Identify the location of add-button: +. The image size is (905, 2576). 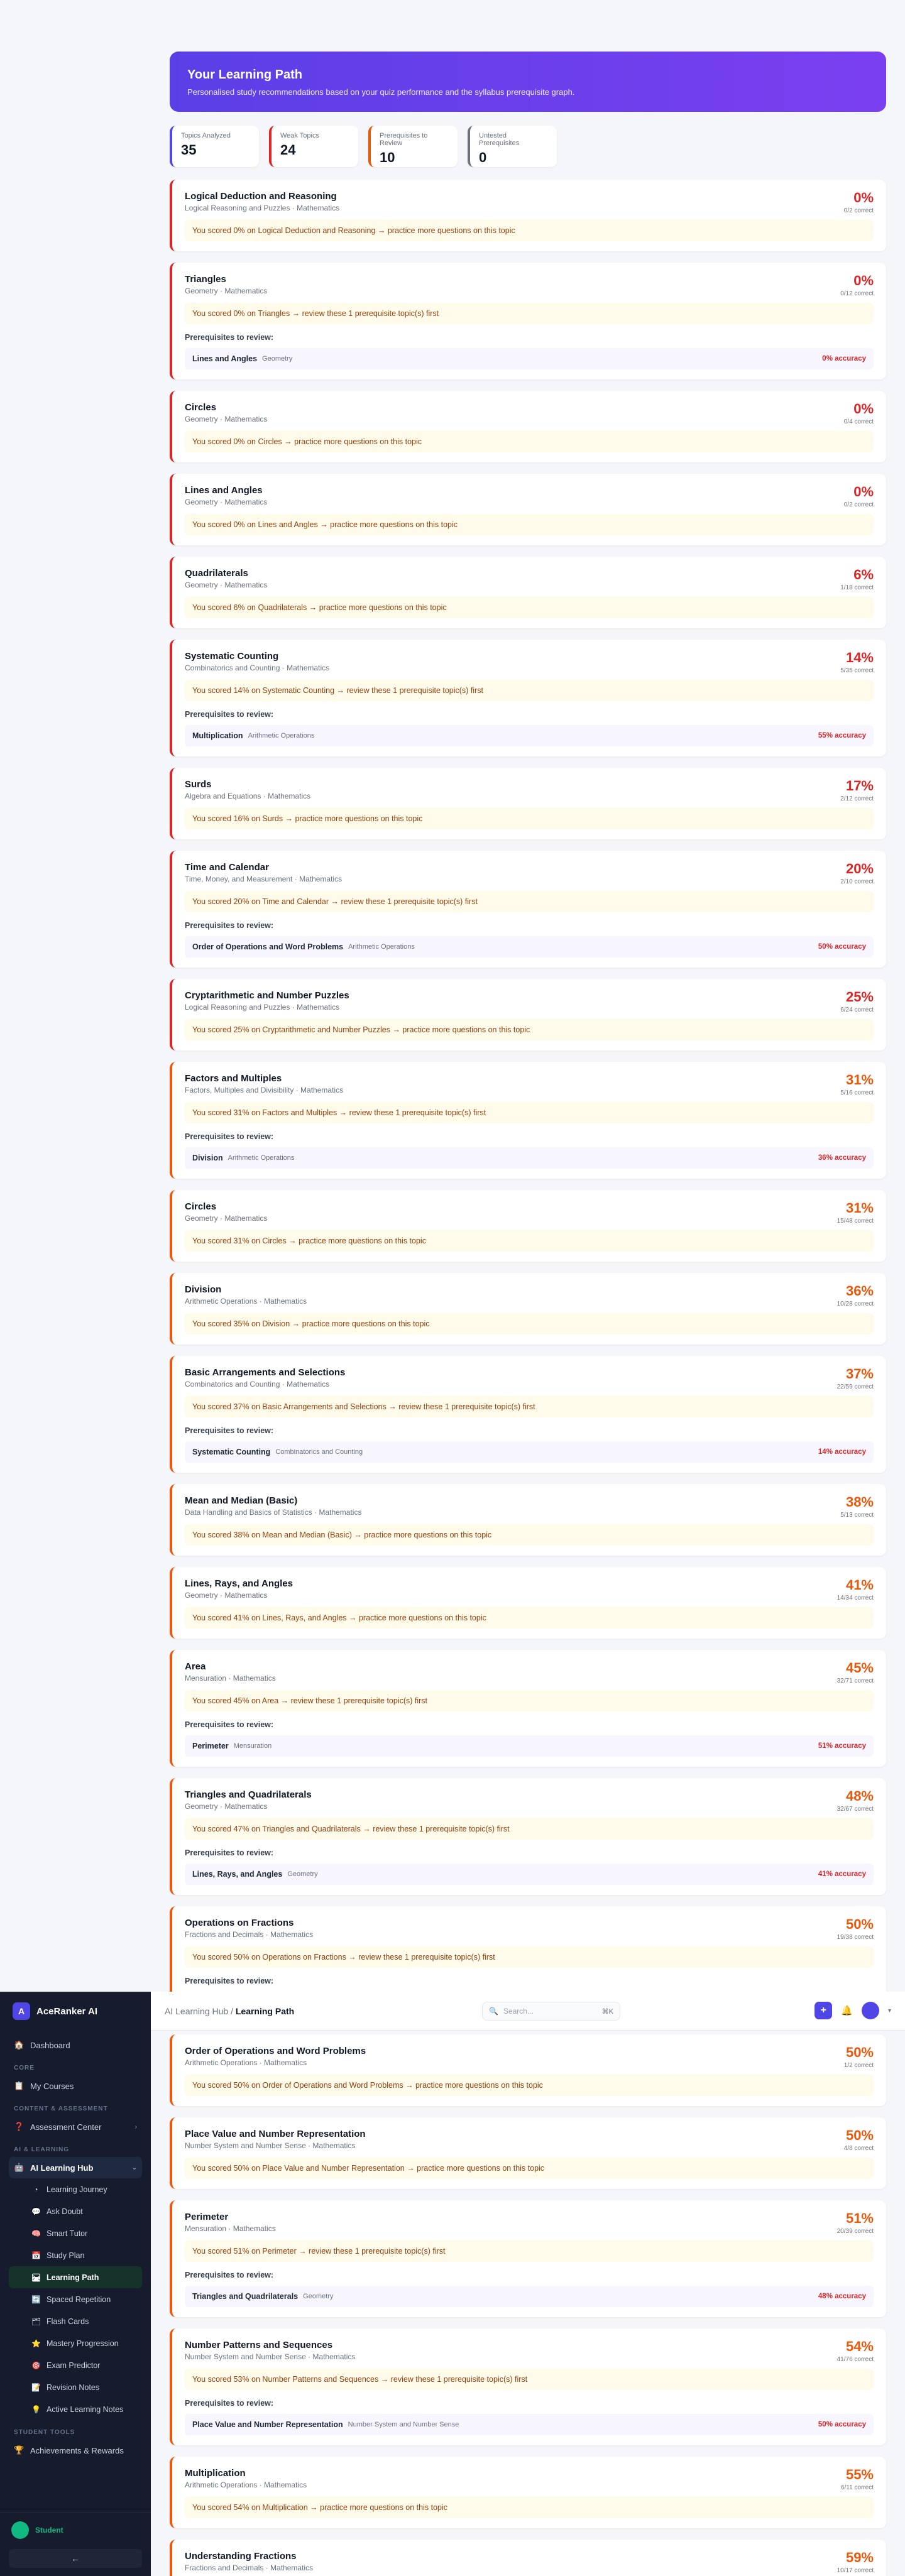
(823, 2010).